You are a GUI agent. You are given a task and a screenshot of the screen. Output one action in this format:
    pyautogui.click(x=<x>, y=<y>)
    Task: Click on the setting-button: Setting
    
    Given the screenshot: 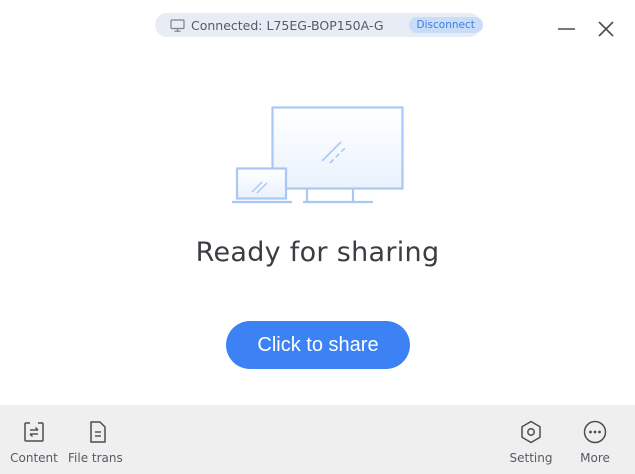 What is the action you would take?
    pyautogui.click(x=531, y=439)
    